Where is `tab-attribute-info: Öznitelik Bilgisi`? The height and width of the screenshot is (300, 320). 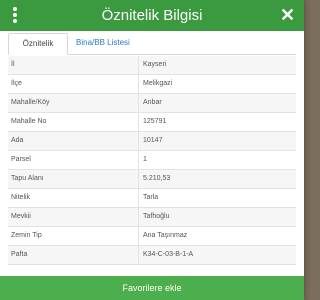 tab-attribute-info: Öznitelik Bilgisi is located at coordinates (38, 50).